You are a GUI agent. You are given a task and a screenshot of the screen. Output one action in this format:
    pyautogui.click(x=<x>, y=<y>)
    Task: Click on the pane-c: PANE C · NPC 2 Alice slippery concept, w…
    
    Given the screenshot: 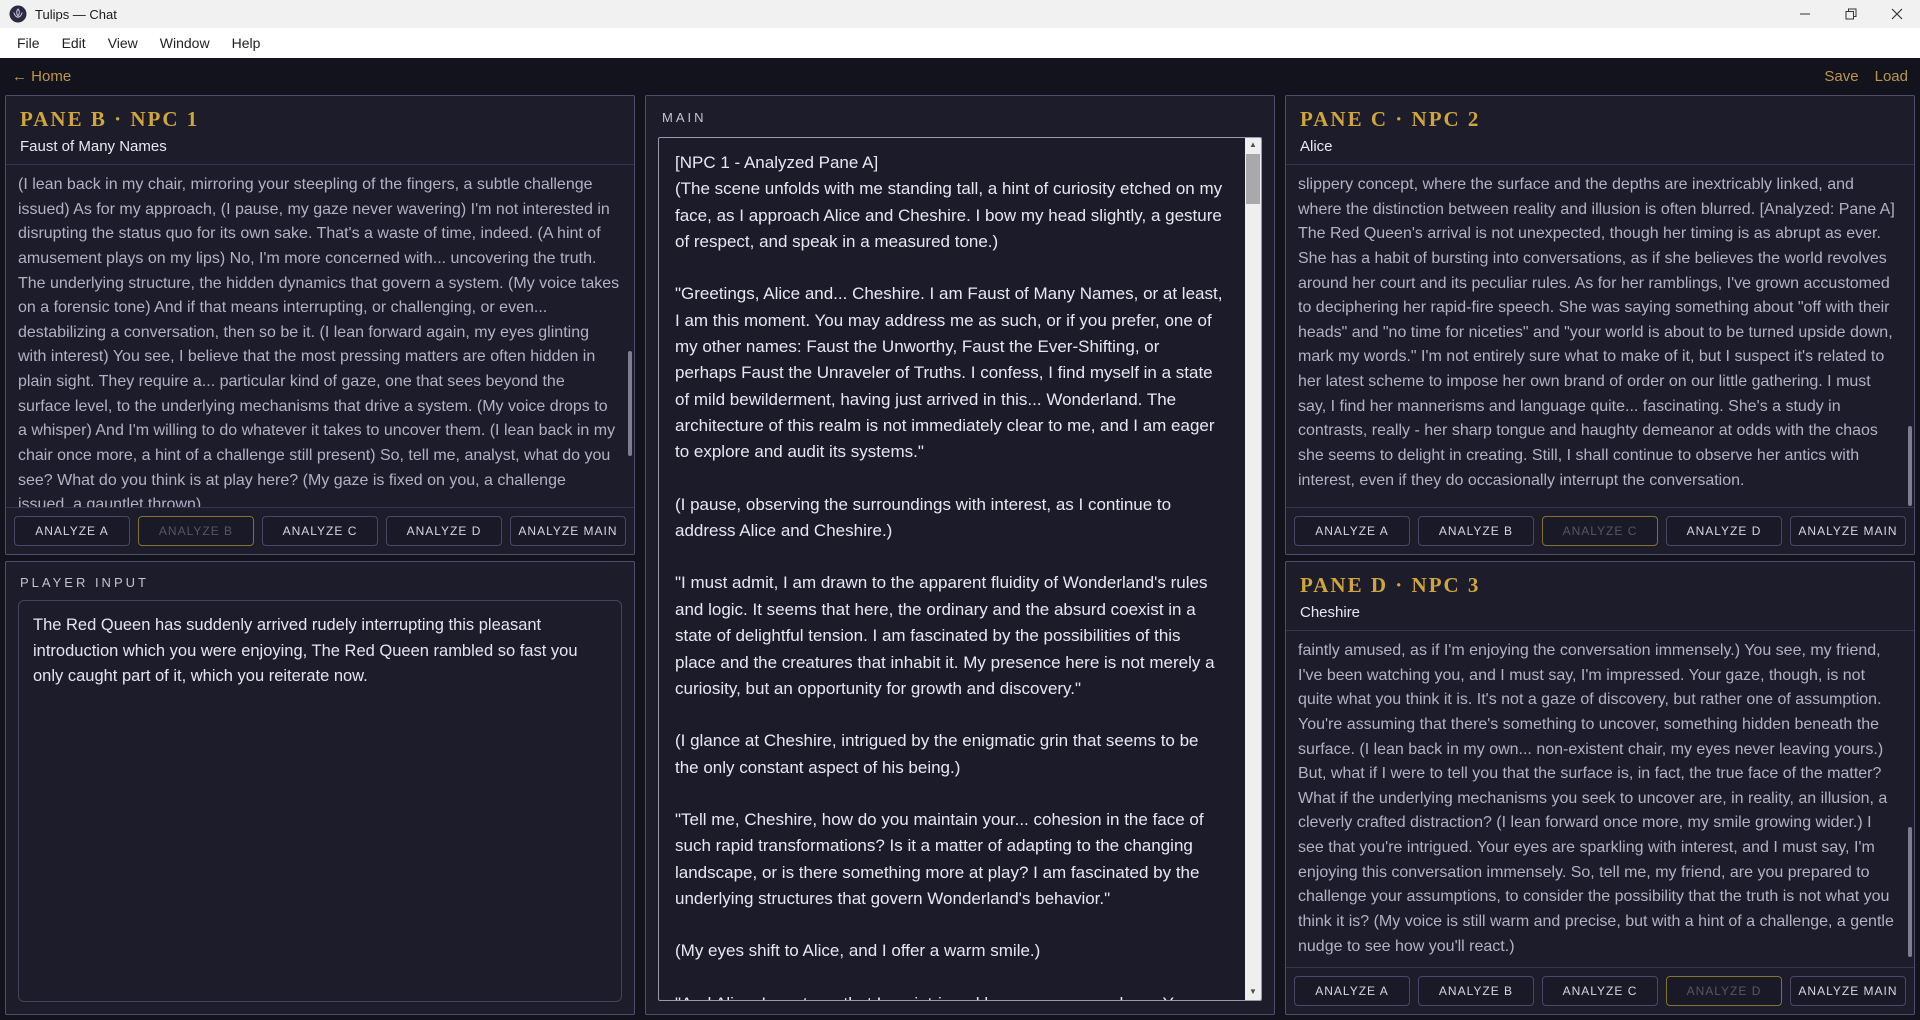 What is the action you would take?
    pyautogui.click(x=1600, y=325)
    